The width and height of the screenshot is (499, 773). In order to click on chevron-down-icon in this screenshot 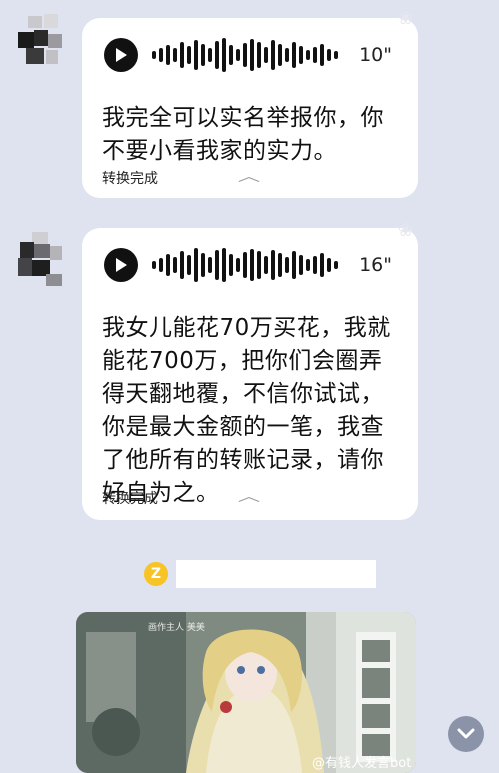, I will do `click(466, 733)`.